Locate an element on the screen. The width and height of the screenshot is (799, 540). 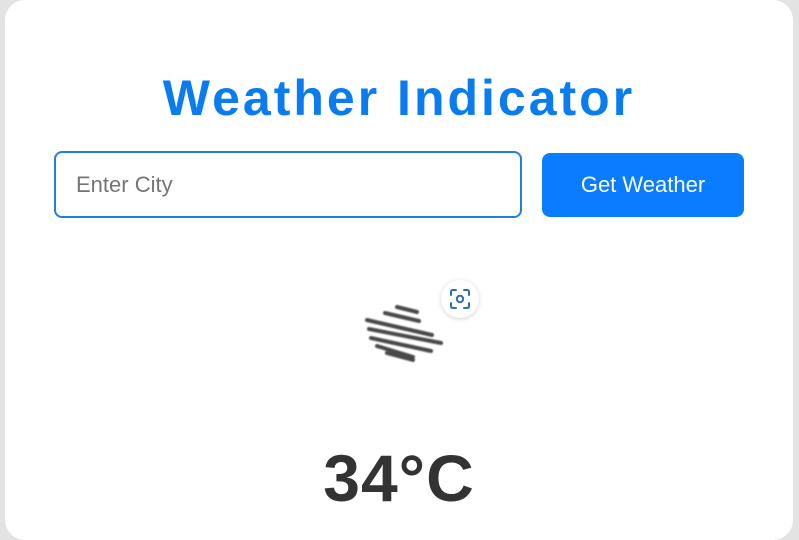
city-search-input is located at coordinates (288, 184).